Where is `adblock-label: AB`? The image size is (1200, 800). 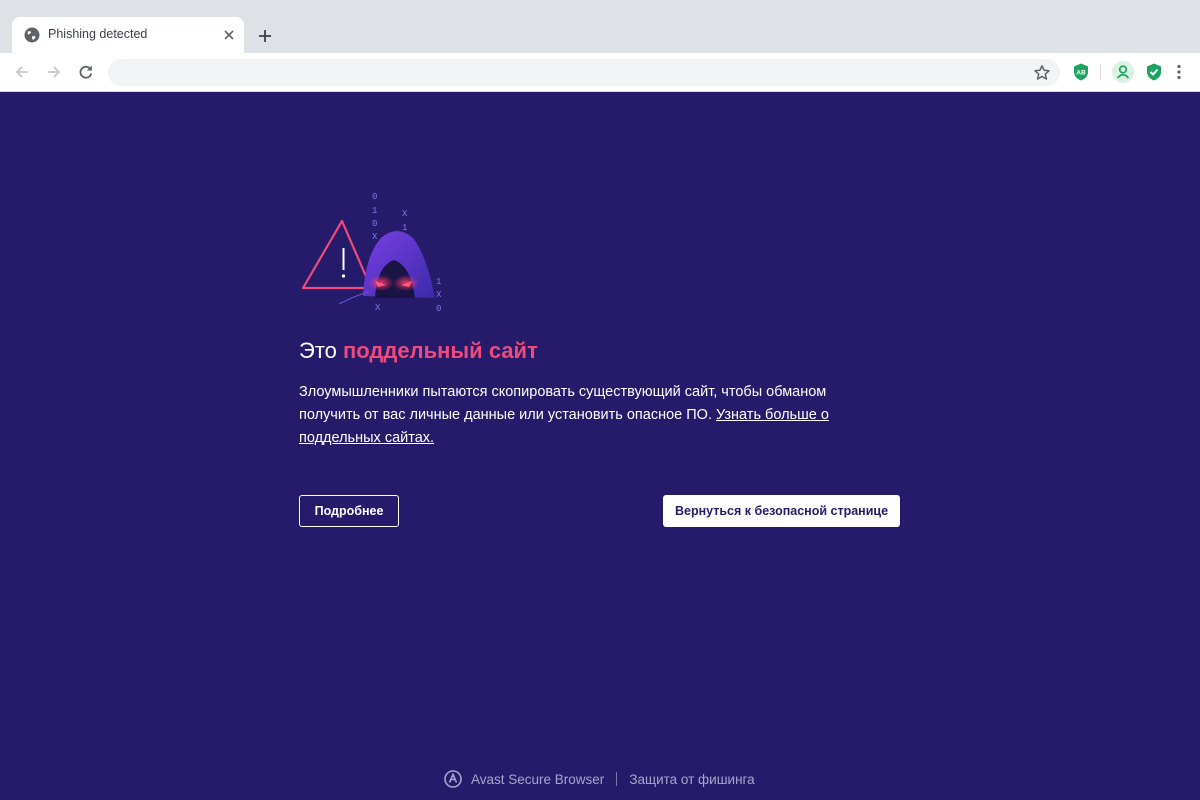 adblock-label: AB is located at coordinates (1081, 73).